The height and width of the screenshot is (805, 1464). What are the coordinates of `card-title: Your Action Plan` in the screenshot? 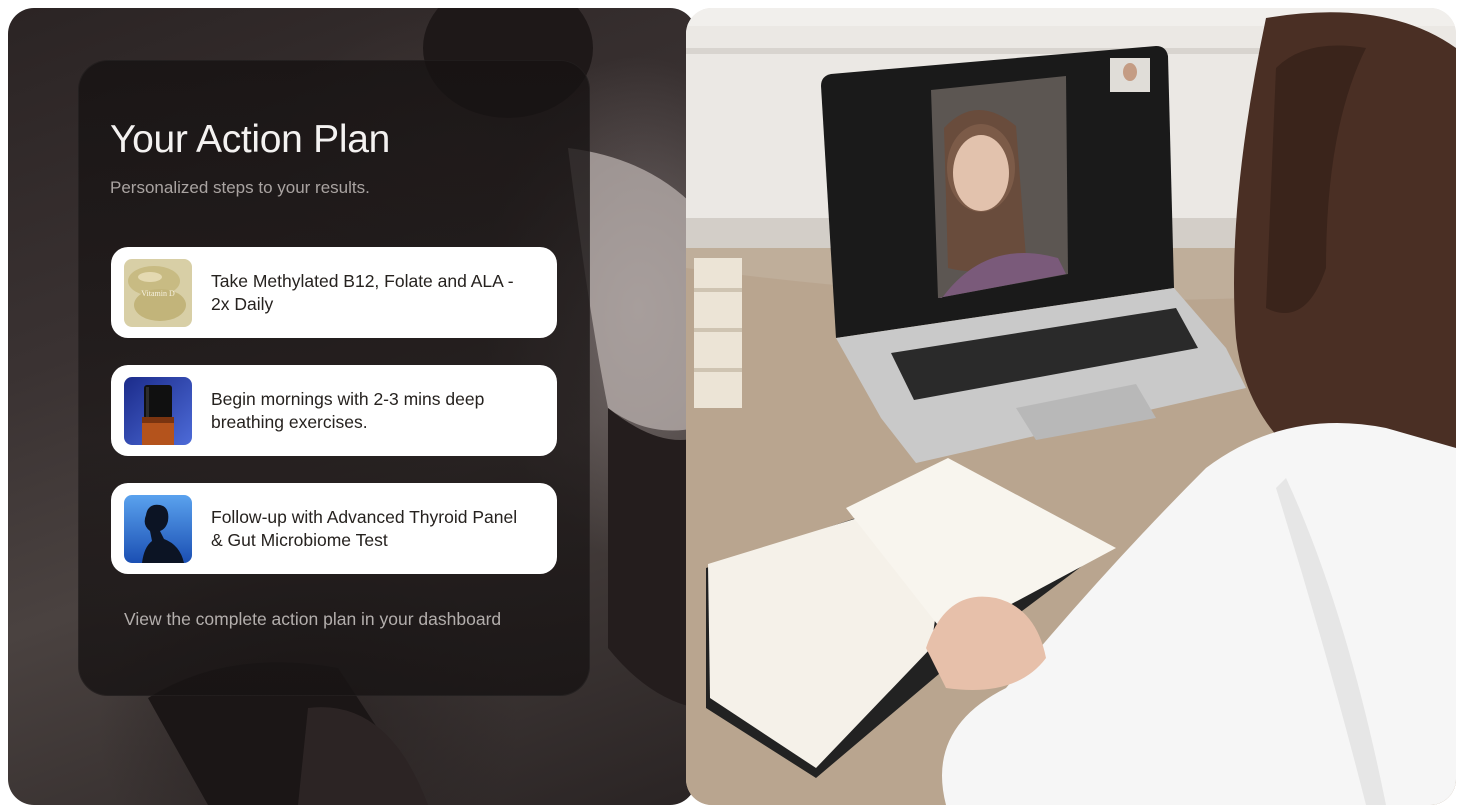 It's located at (250, 139).